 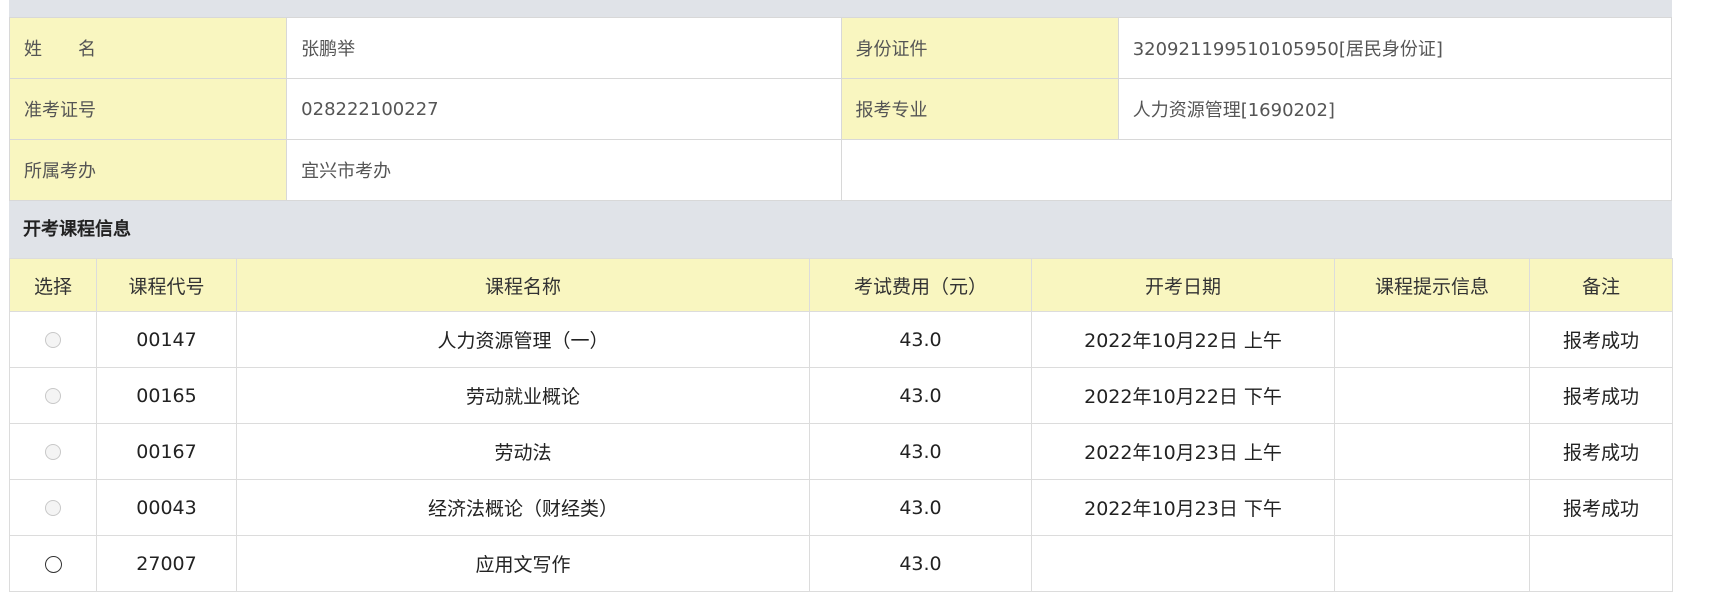 What do you see at coordinates (523, 339) in the screenshot?
I see `course-name: 人力资源管理（一）` at bounding box center [523, 339].